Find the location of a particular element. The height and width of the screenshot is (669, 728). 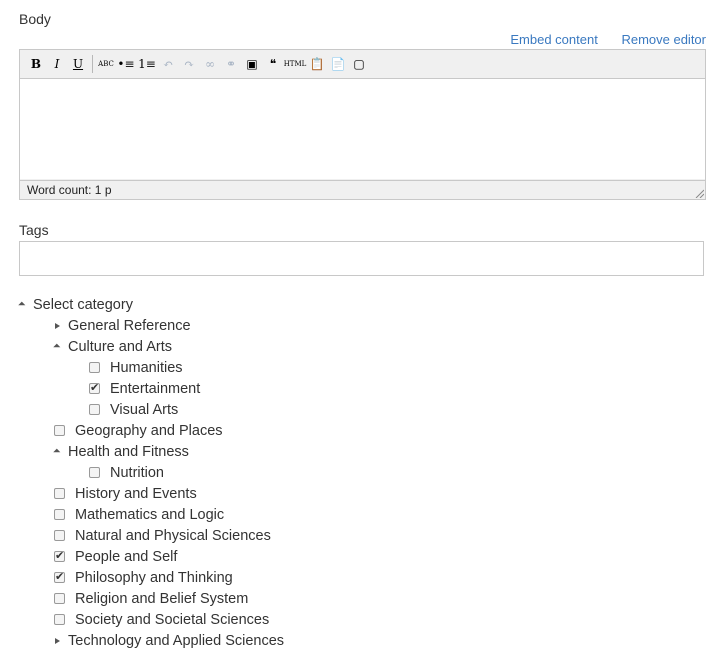

category-label: History and Events is located at coordinates (136, 493).